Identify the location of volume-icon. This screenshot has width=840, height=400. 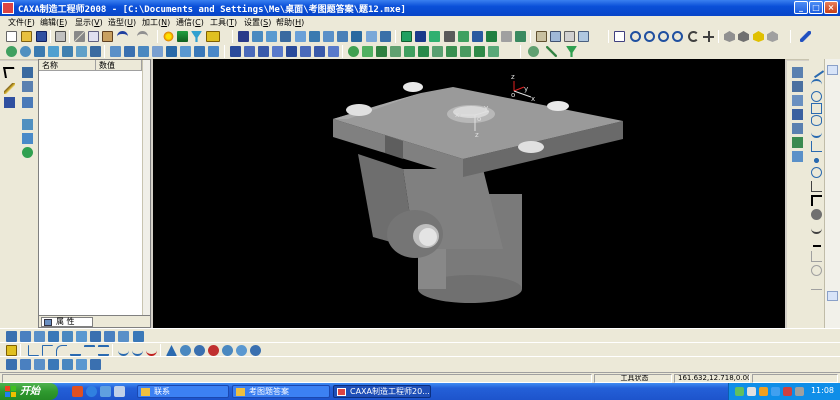
(751, 391).